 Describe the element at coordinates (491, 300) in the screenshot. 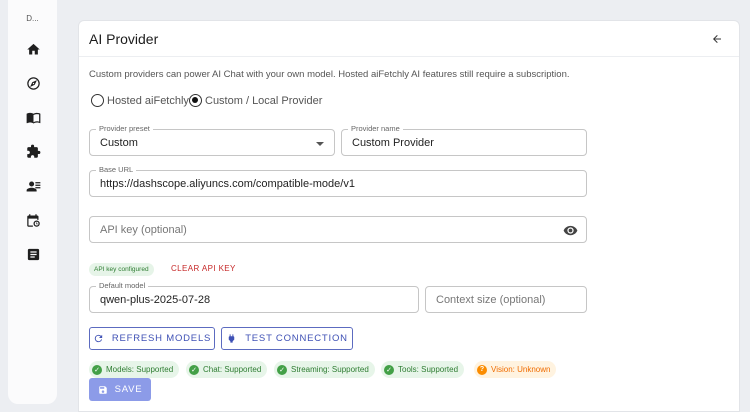

I see `context-size-placeholder: Context size (optional)` at that location.